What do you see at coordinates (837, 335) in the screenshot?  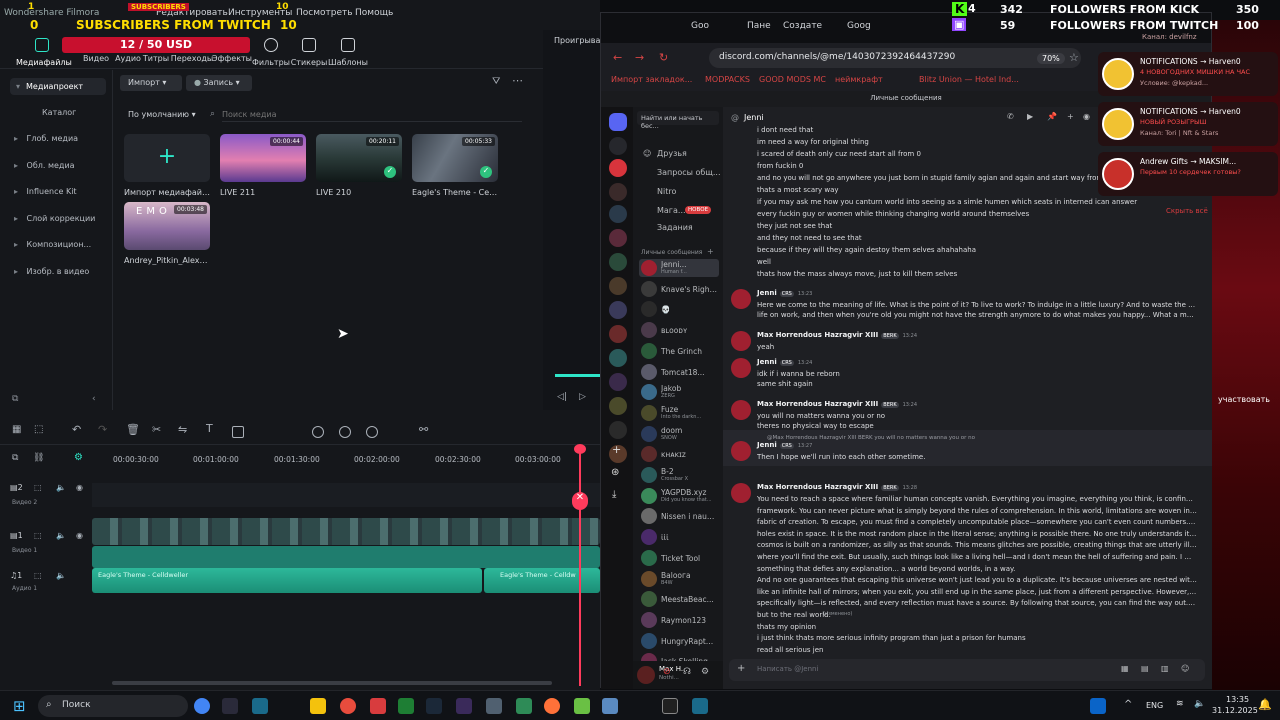 I see `message-author: Max Horrendous Hazragvir XIII BERK 13:24` at bounding box center [837, 335].